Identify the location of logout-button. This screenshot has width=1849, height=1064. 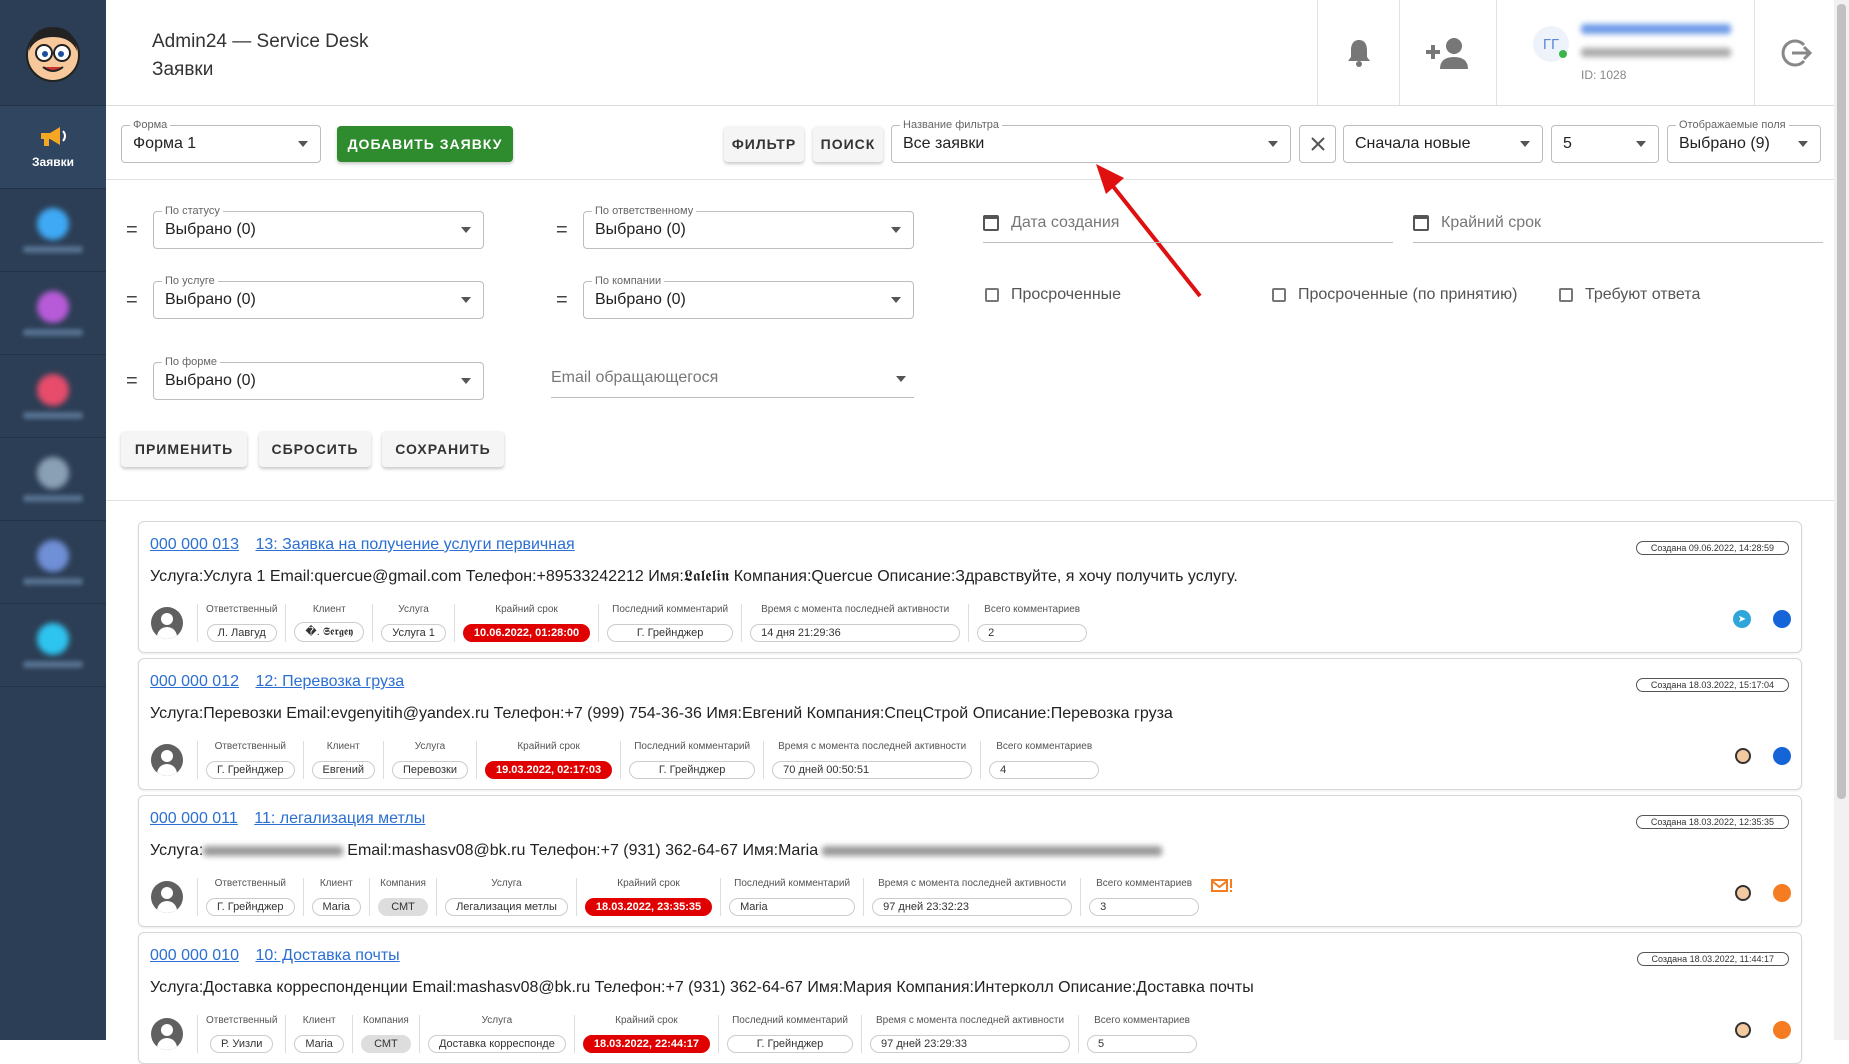
(1794, 52).